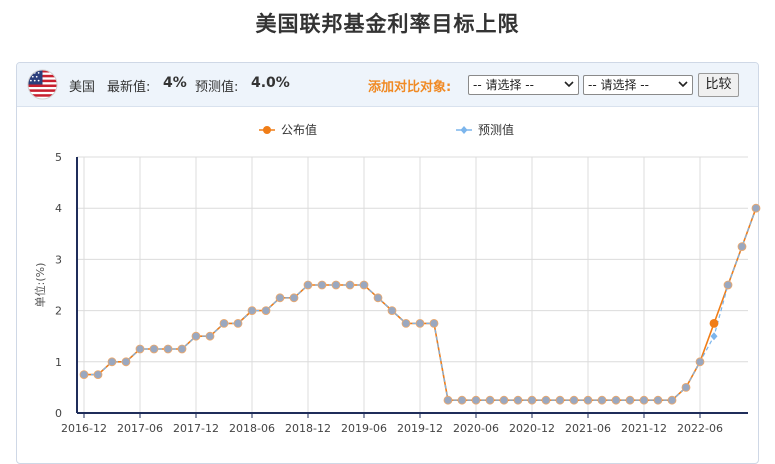 Image resolution: width=775 pixels, height=464 pixels. I want to click on x-tick-label: 2020-06, so click(476, 428).